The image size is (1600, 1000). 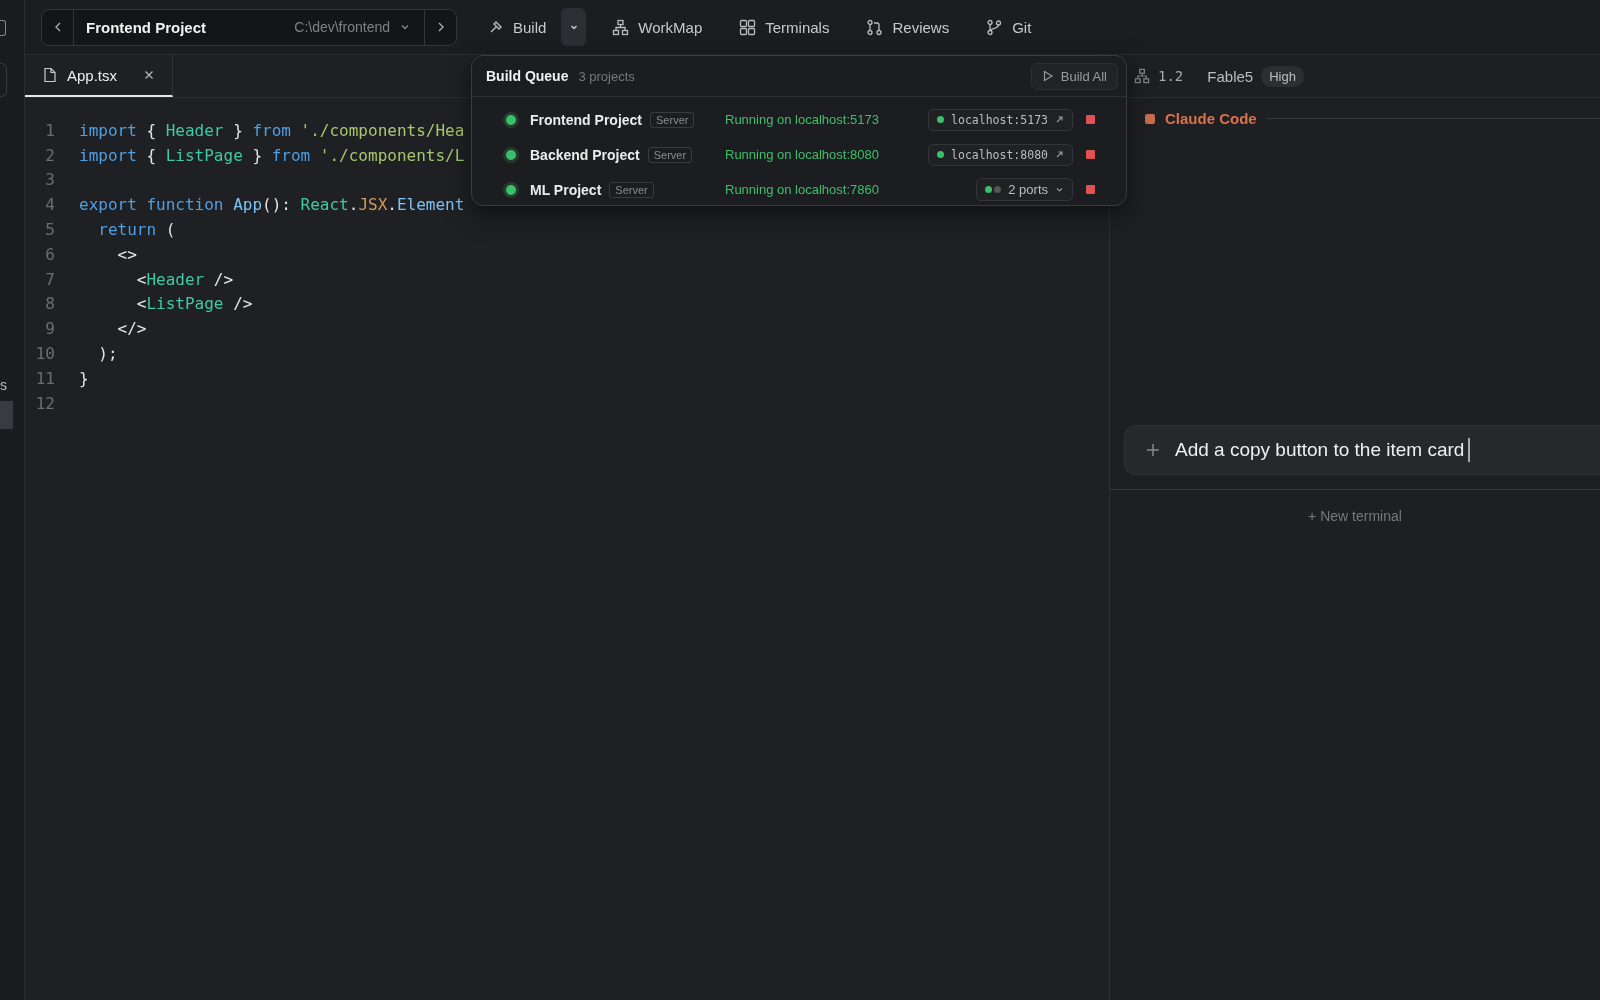 What do you see at coordinates (802, 189) in the screenshot?
I see `run-status: Running on localhost:7860` at bounding box center [802, 189].